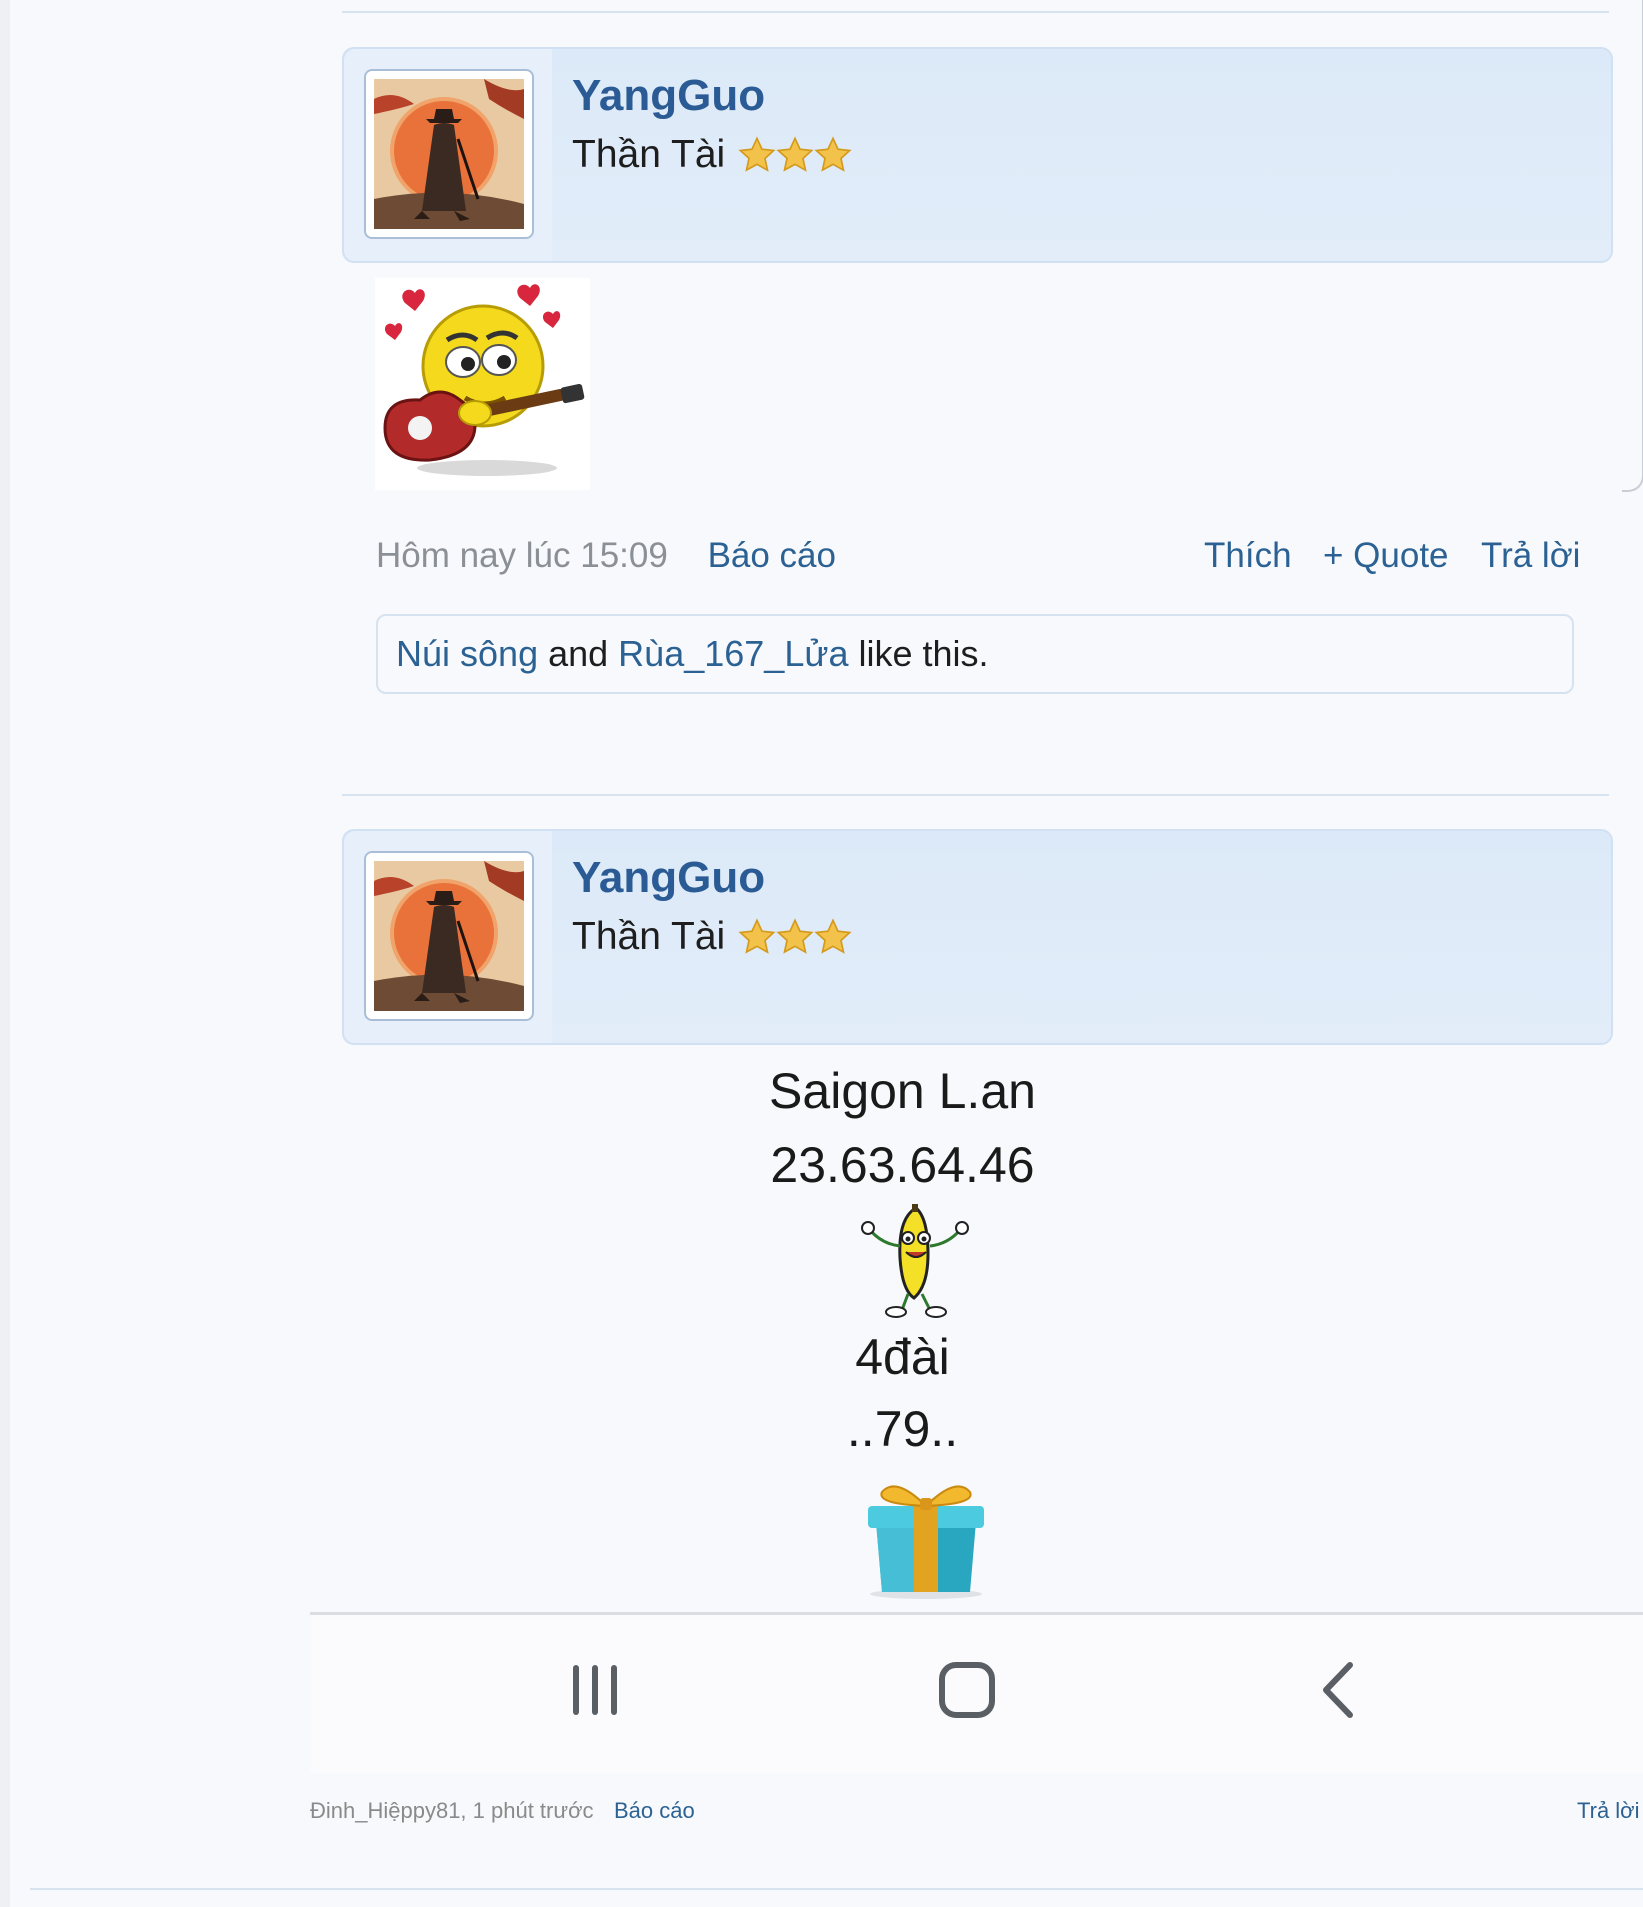 The width and height of the screenshot is (1643, 1907). I want to click on likes-summary: Núi sông and Rùa_167_Lửa like this., so click(975, 654).